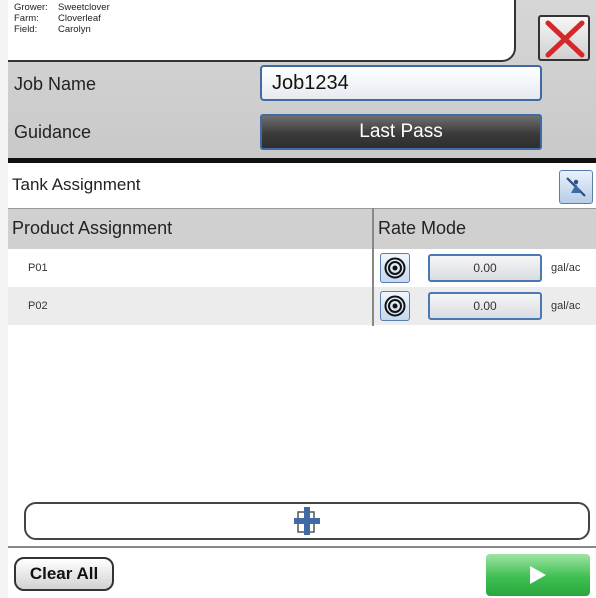 The image size is (596, 598). I want to click on tank-assignment-title: Tank Assignment, so click(76, 184).